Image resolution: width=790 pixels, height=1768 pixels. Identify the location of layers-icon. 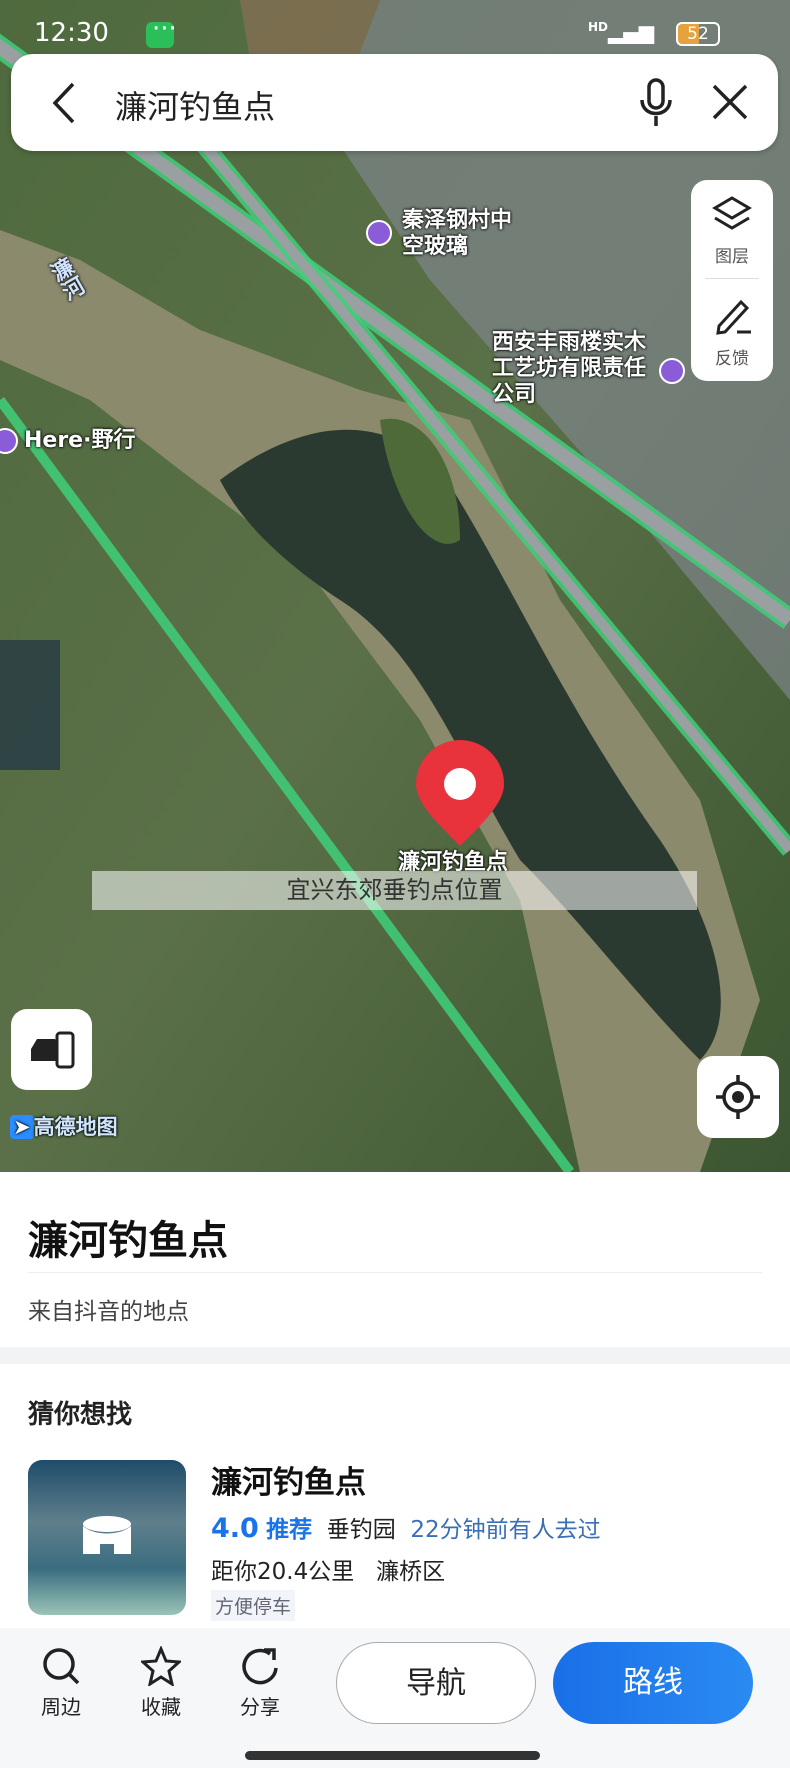
(732, 214).